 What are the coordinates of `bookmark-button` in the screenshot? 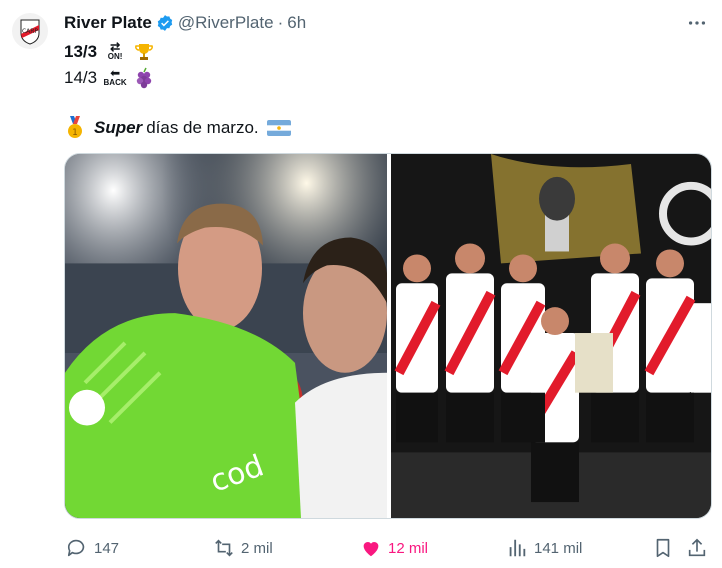 It's located at (666, 548).